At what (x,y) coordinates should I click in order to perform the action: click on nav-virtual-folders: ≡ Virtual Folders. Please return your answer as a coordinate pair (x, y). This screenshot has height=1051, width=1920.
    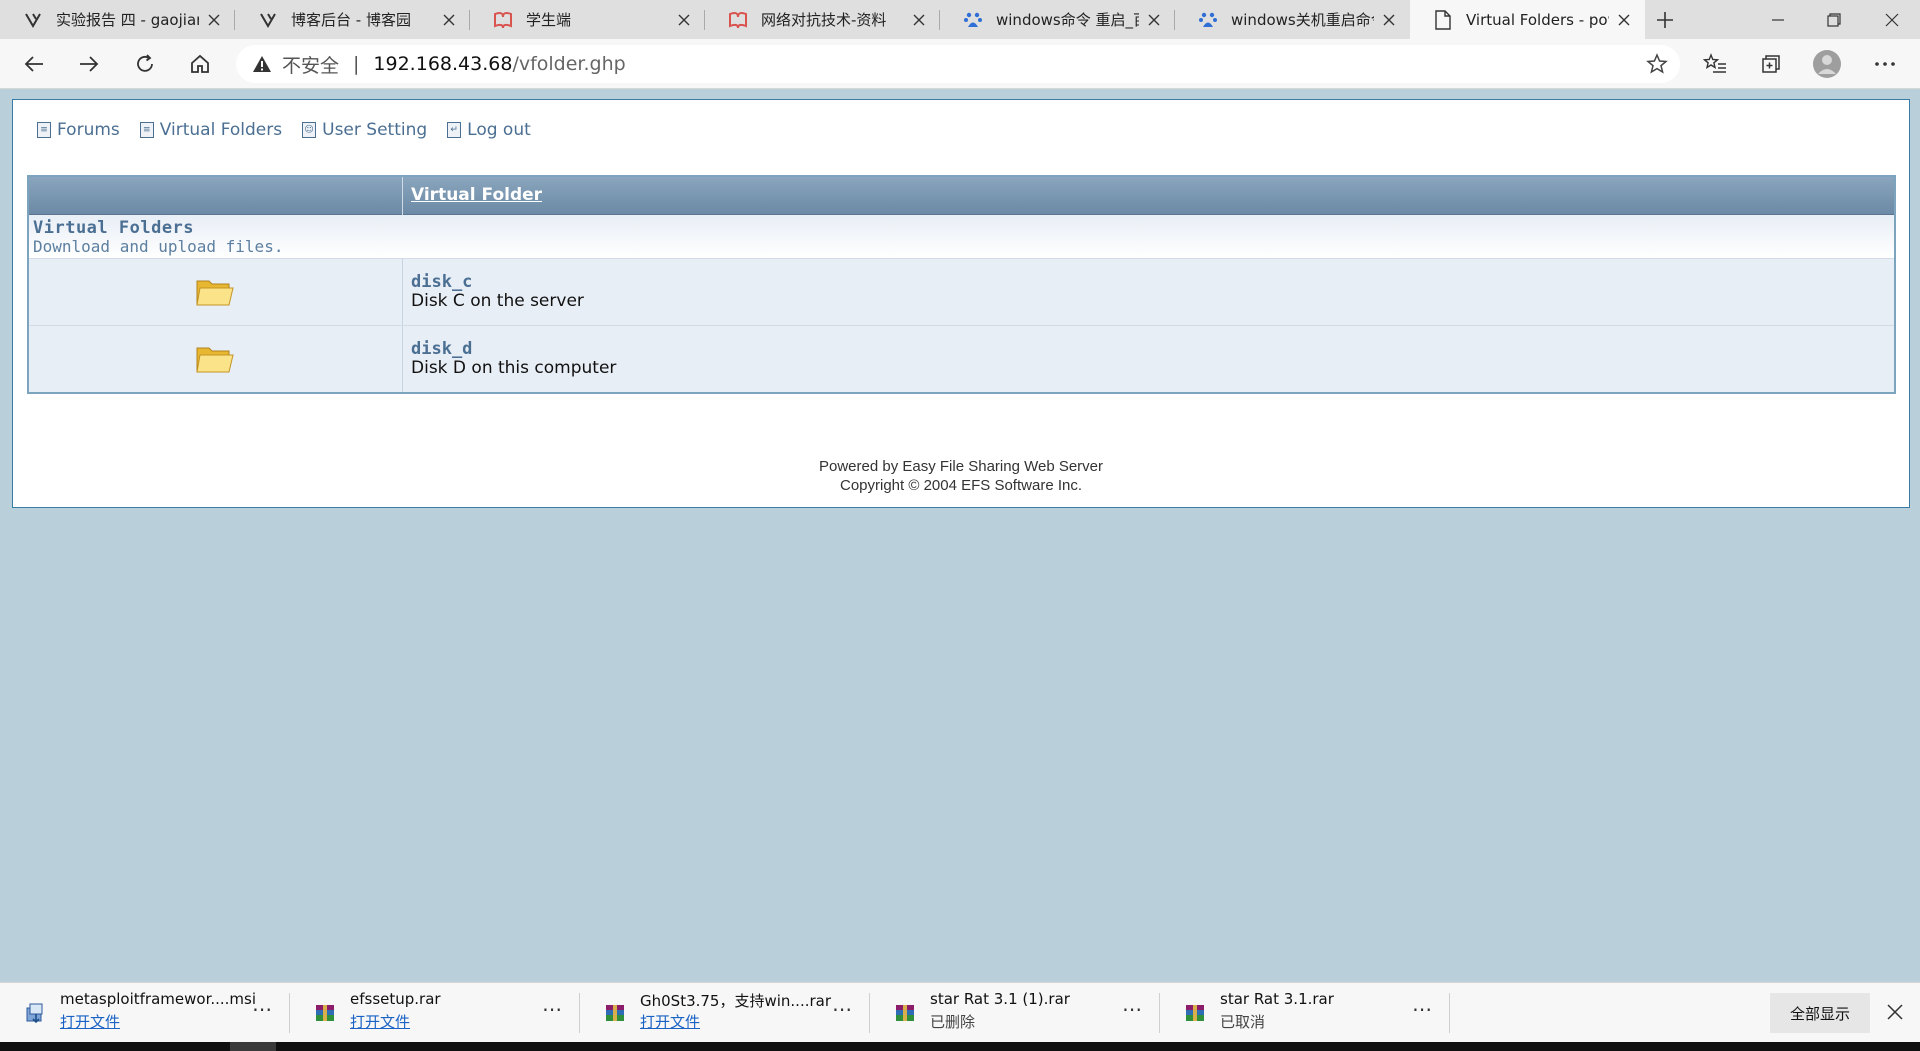
    Looking at the image, I should click on (211, 130).